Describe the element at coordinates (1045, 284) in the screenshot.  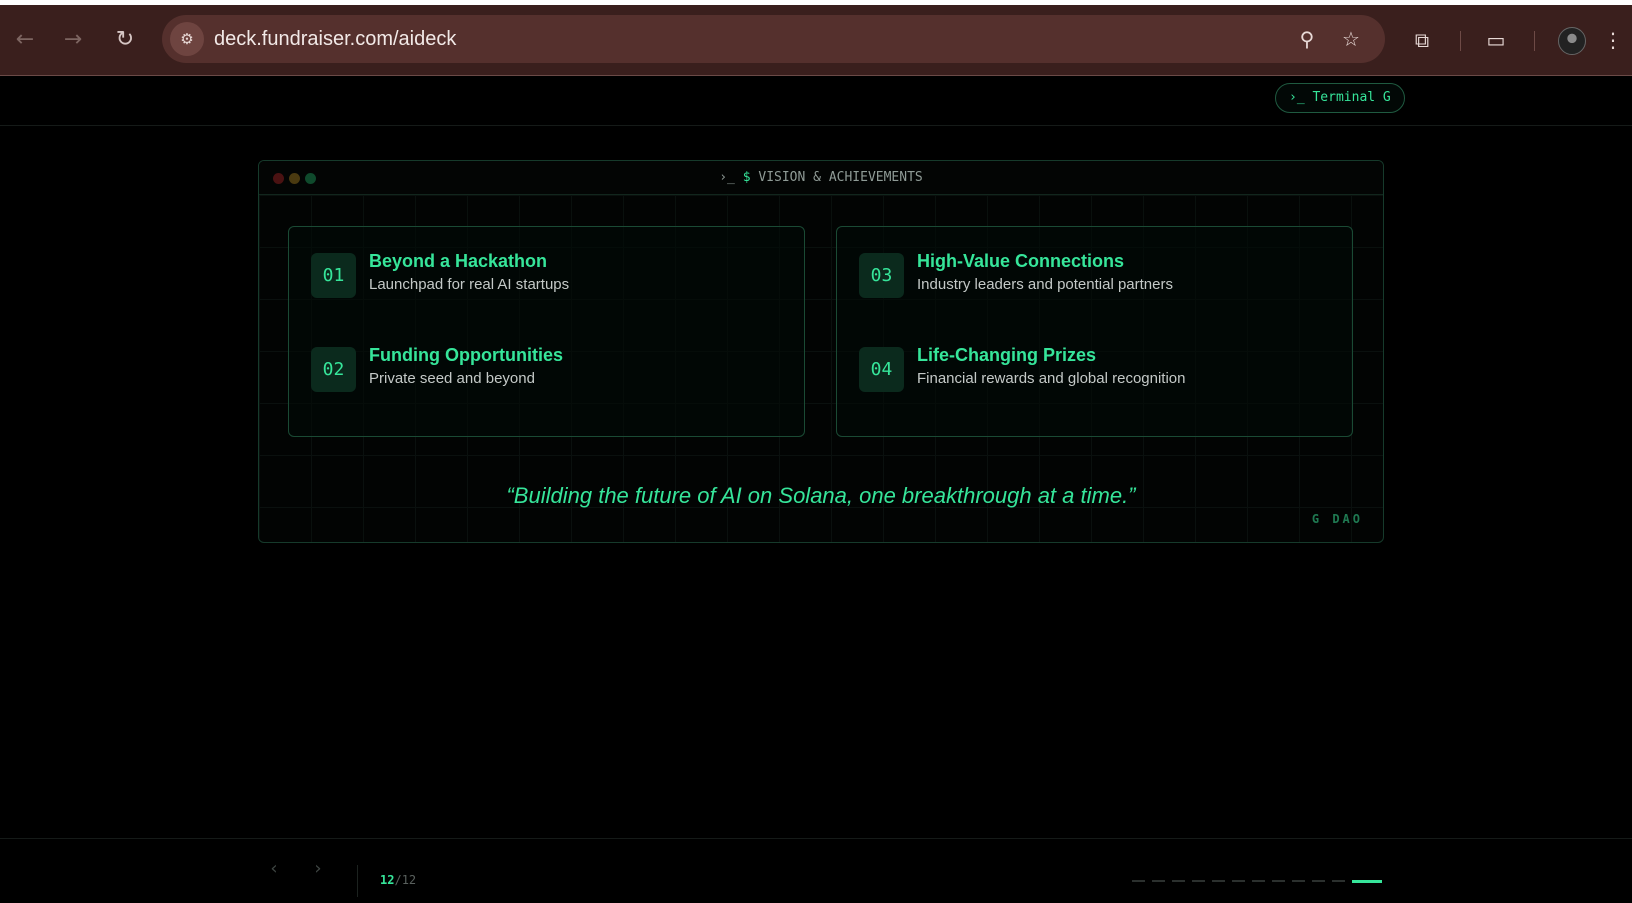
I see `feature-subtitle: Industry leaders and potential partners` at that location.